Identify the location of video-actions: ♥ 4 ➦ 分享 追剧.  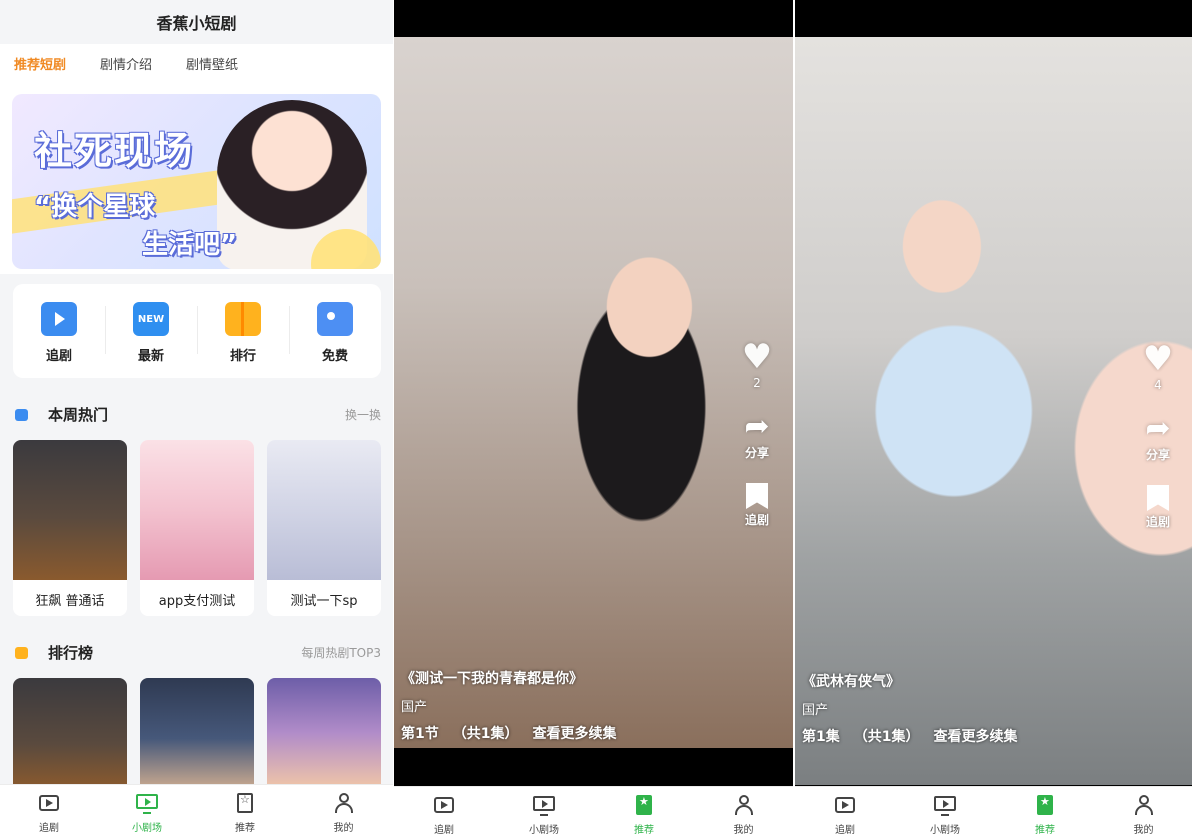
(1158, 436).